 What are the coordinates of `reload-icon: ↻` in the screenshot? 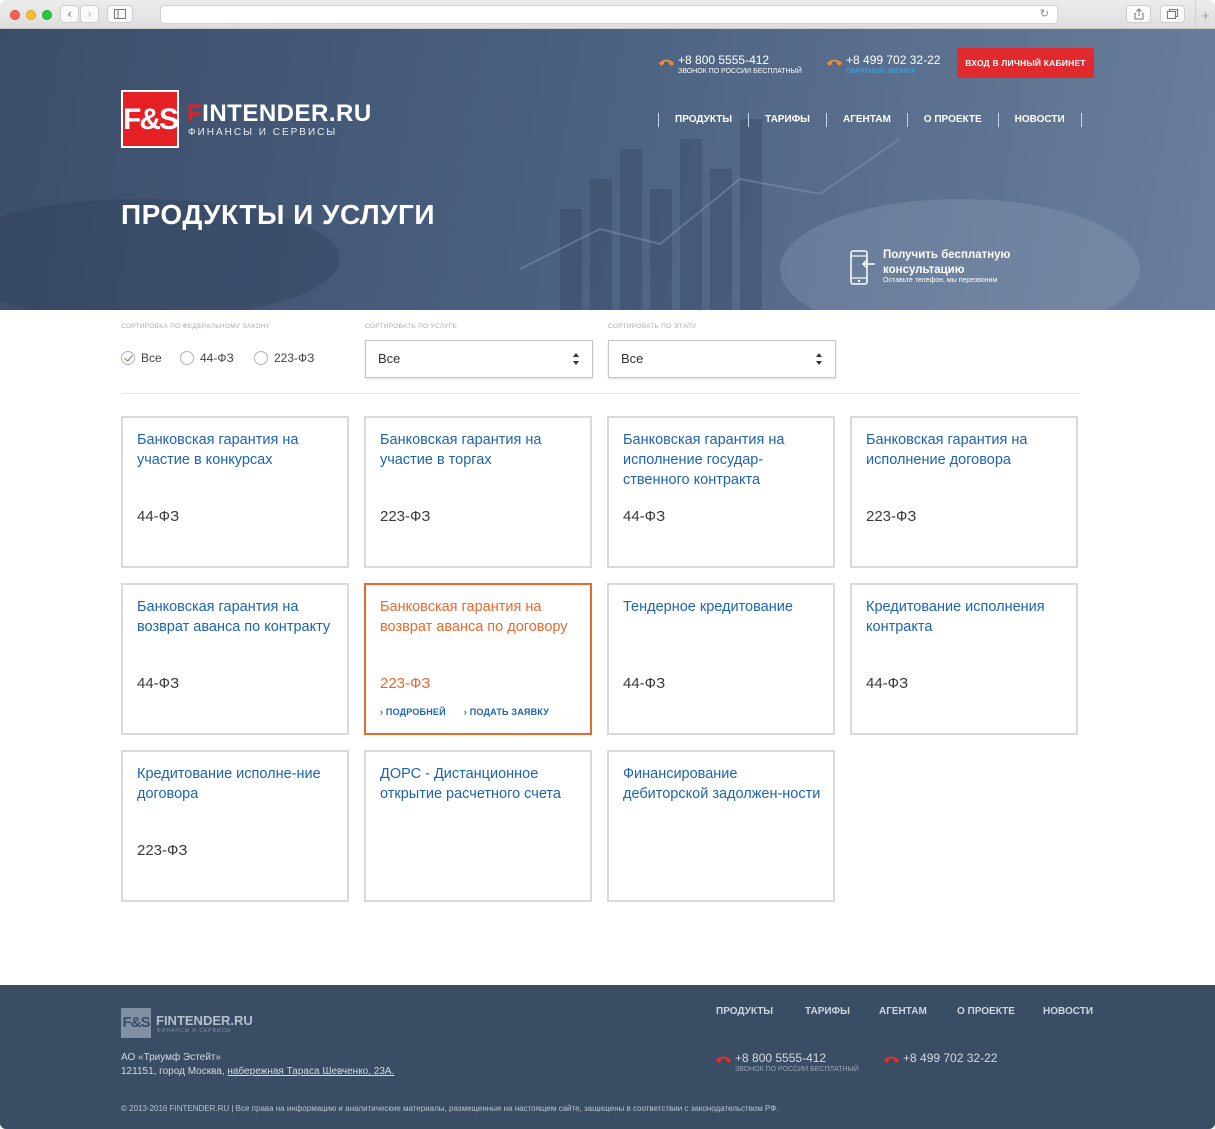 It's located at (1044, 13).